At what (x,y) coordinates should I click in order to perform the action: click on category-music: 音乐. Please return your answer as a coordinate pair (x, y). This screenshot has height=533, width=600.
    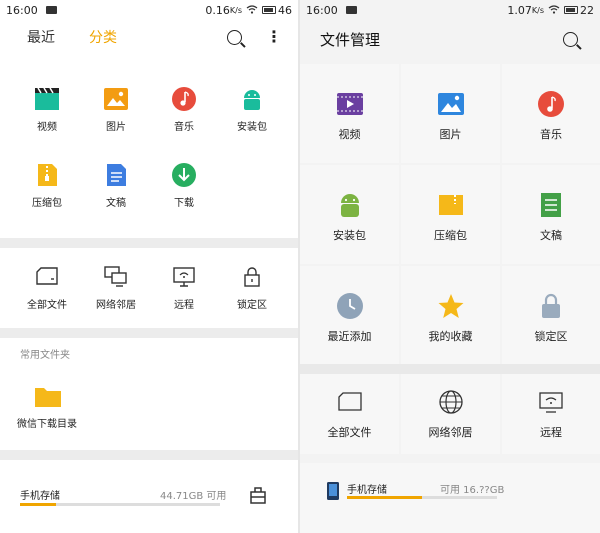
    Looking at the image, I should click on (184, 109).